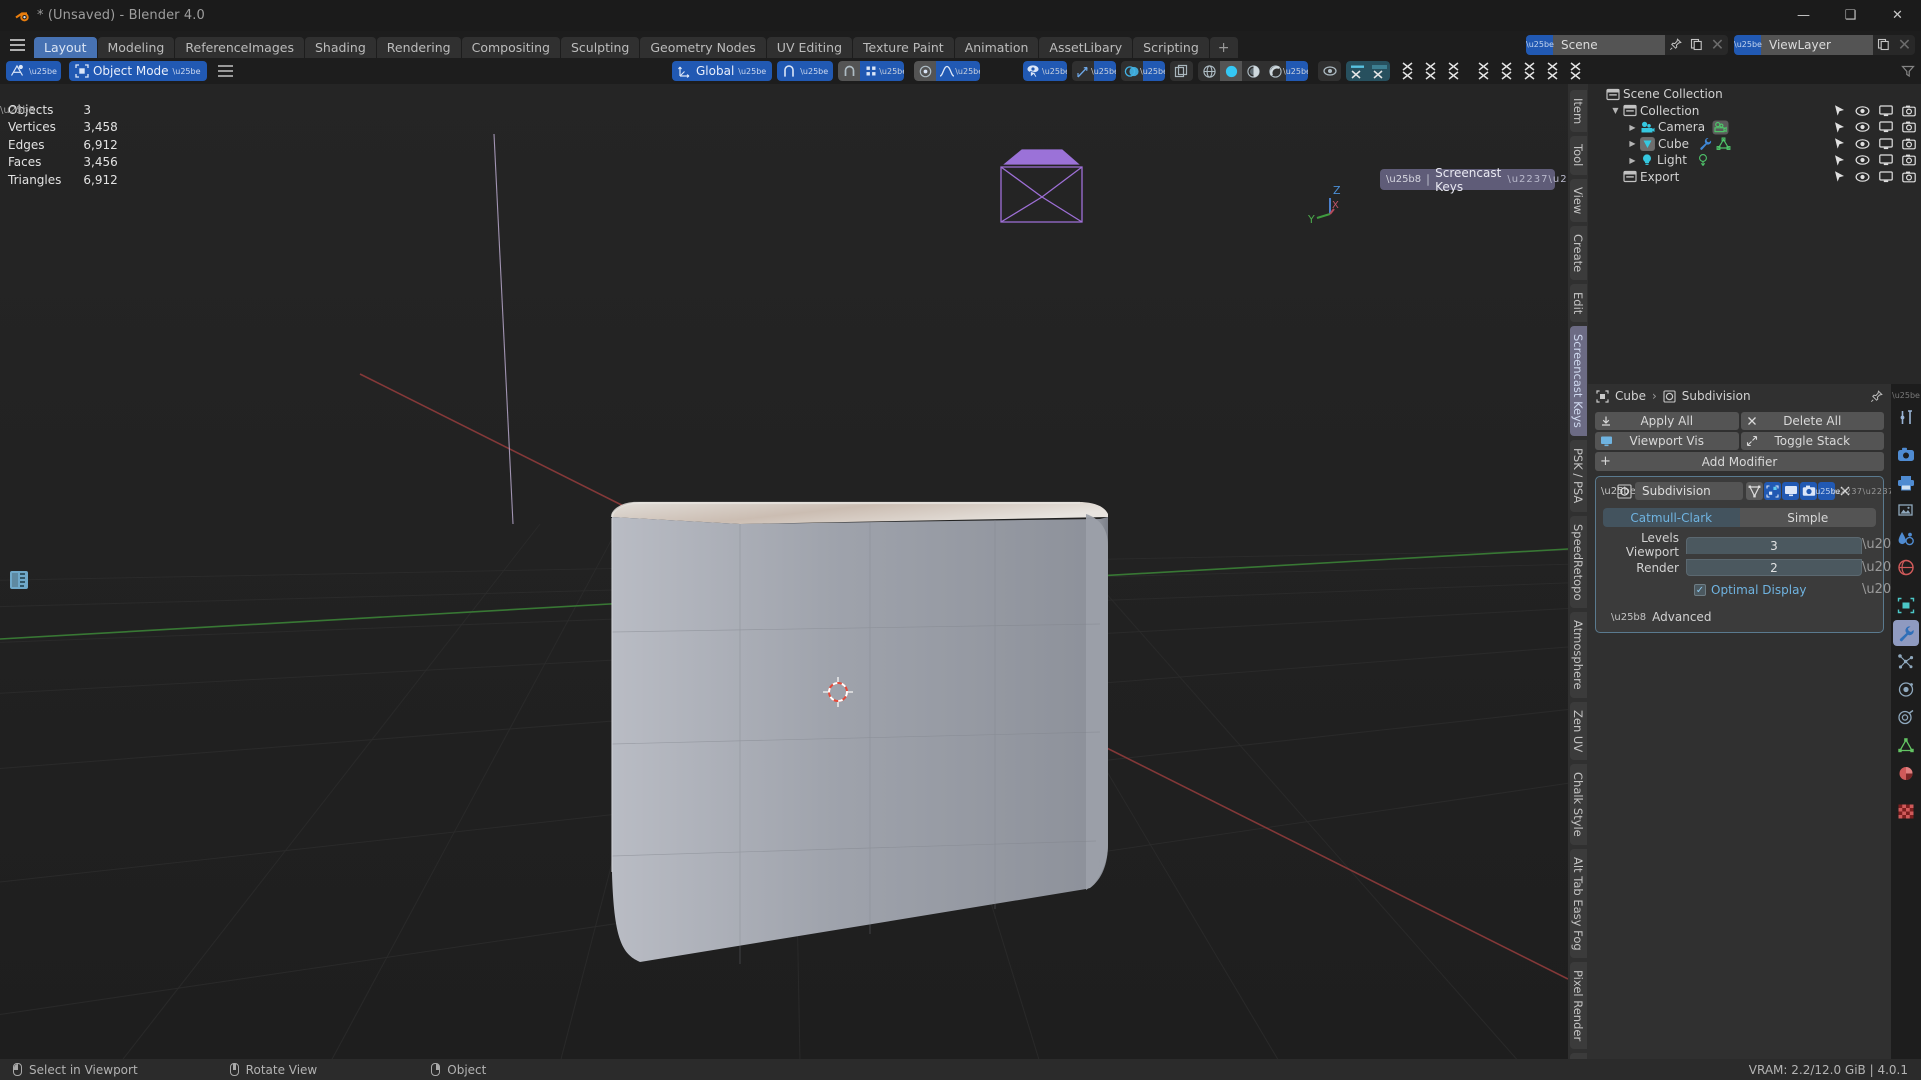 The width and height of the screenshot is (1921, 1080). Describe the element at coordinates (1086, 47) in the screenshot. I see `workspace-tab-assetlibary: AssetLibary` at that location.